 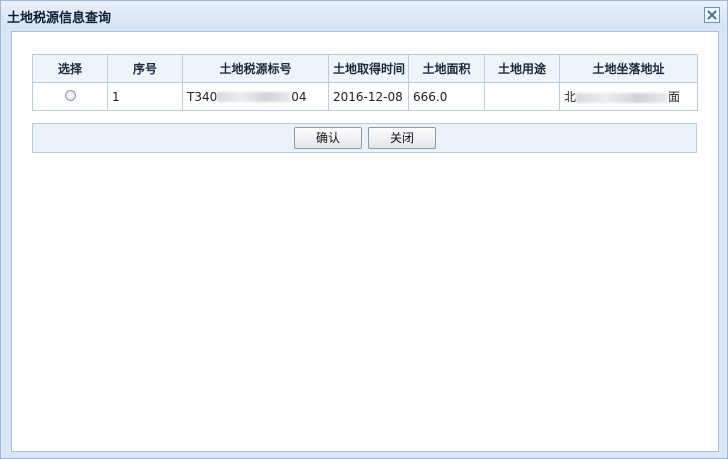 What do you see at coordinates (299, 96) in the screenshot?
I see `tax-id-suffix: 04` at bounding box center [299, 96].